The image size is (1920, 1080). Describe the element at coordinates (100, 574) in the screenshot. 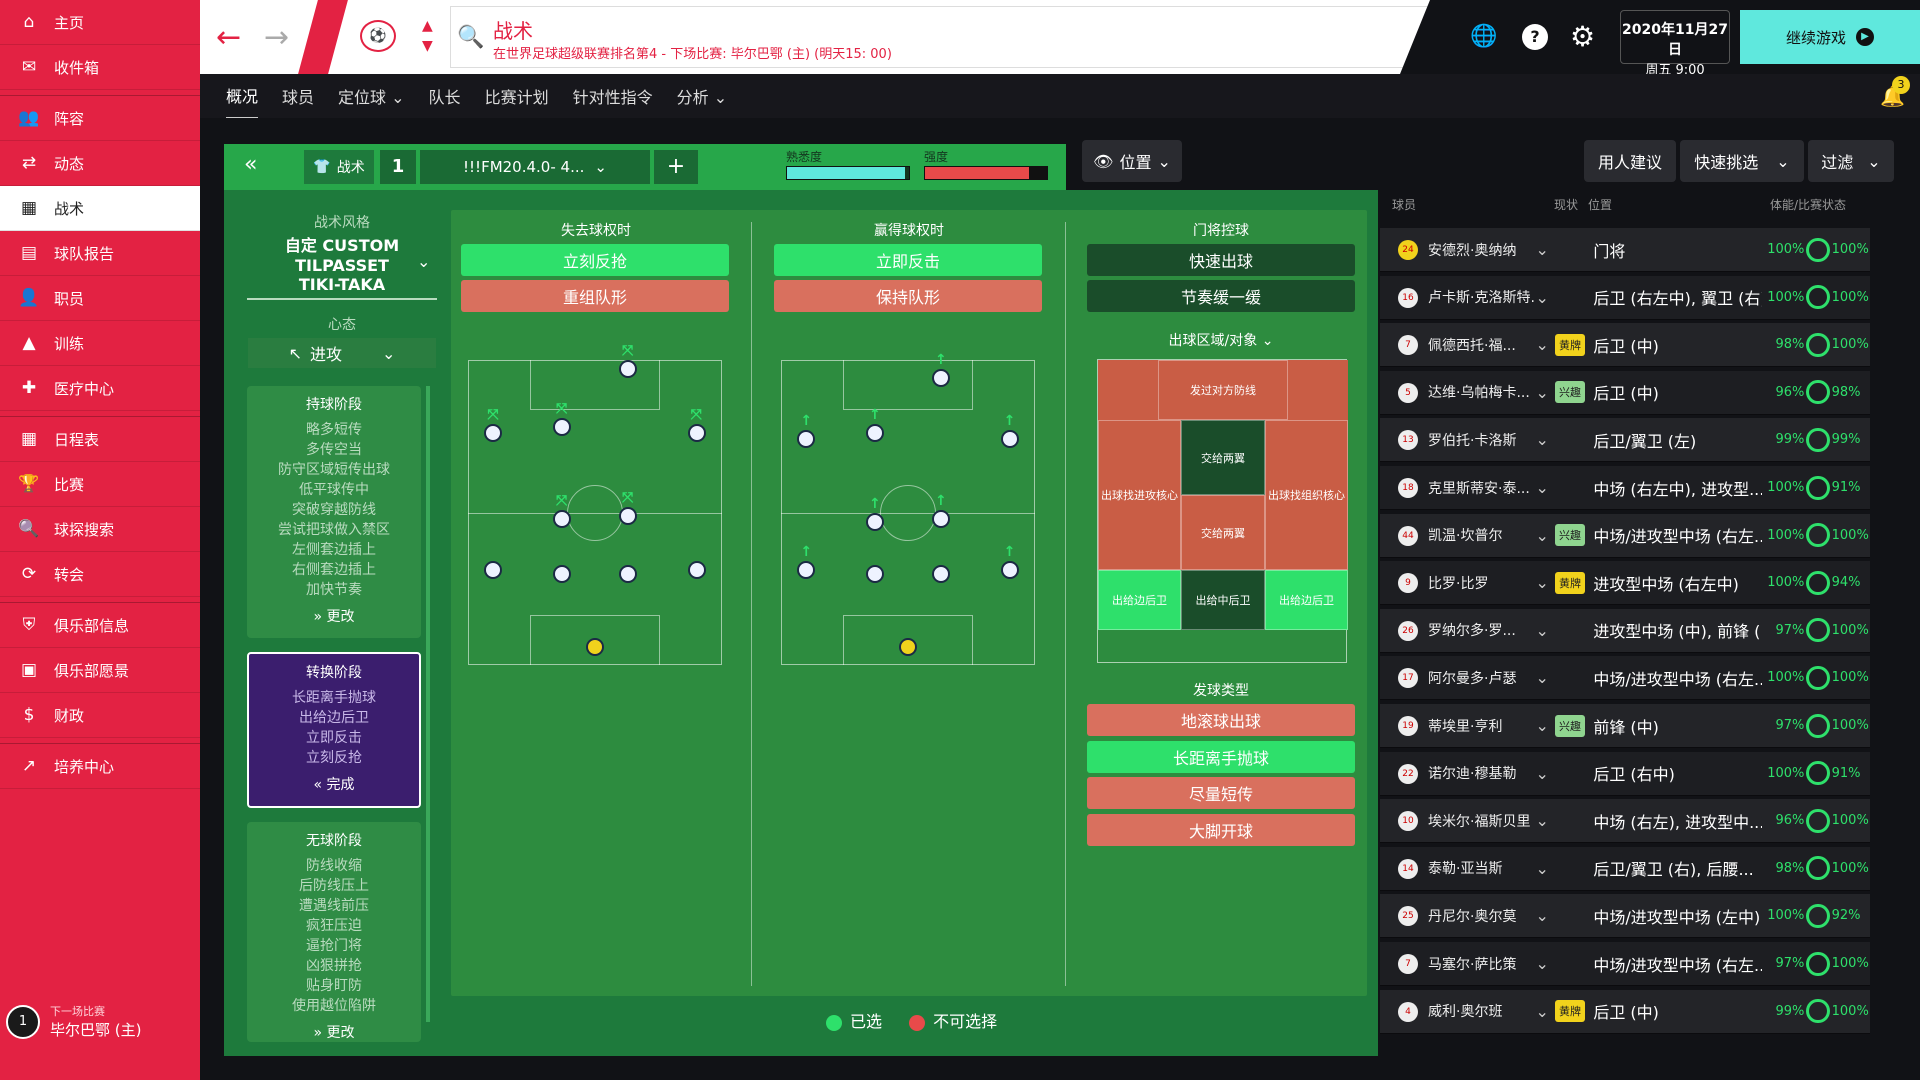

I see `sidebar-item-12: ⟳ 转会` at that location.